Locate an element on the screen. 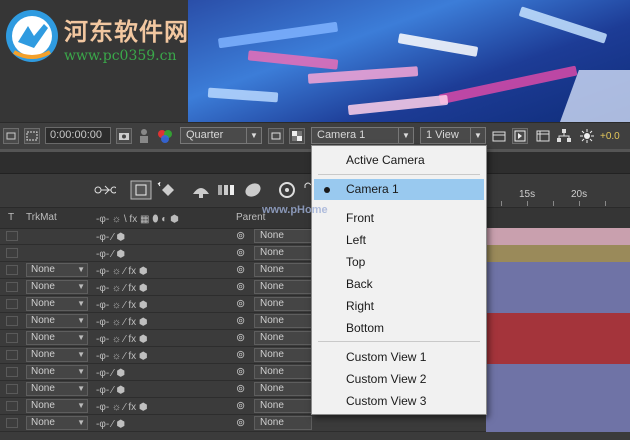  menu-item-bottom: Bottom is located at coordinates (399, 328).